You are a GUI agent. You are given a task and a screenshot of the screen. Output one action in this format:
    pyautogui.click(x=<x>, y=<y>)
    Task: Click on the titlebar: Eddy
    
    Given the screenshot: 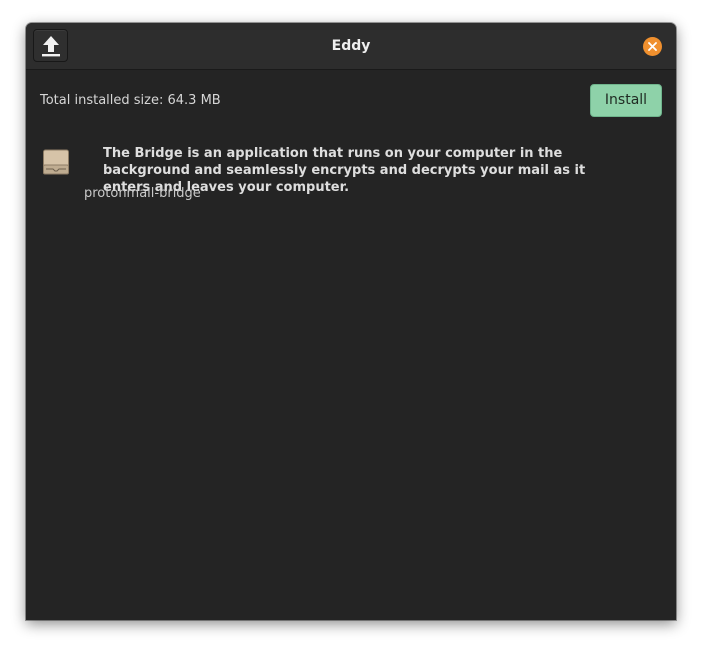 What is the action you would take?
    pyautogui.click(x=351, y=46)
    